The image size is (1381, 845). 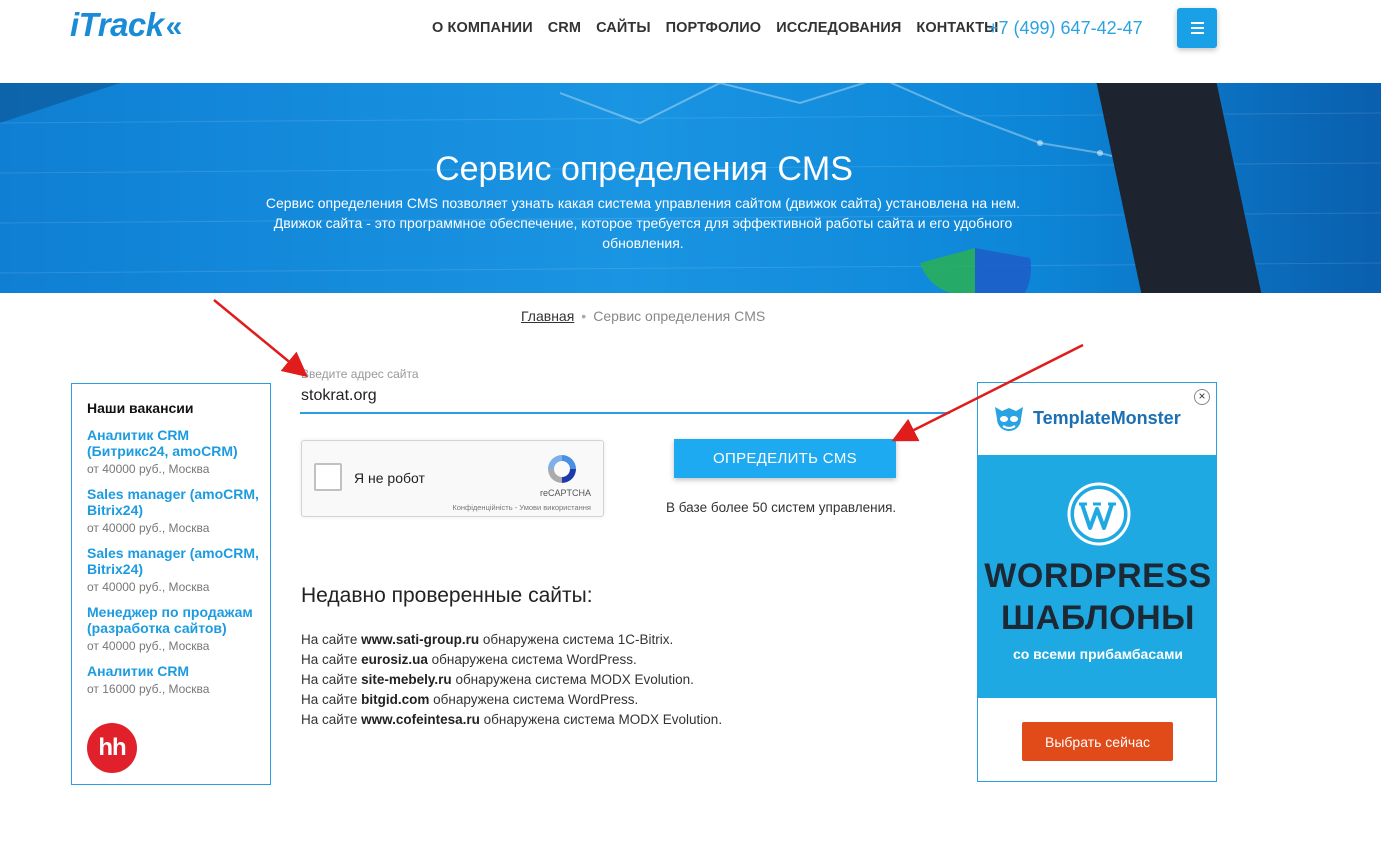 What do you see at coordinates (521, 507) in the screenshot?
I see `recaptcha-terms: Конфіденційність - Умови використання` at bounding box center [521, 507].